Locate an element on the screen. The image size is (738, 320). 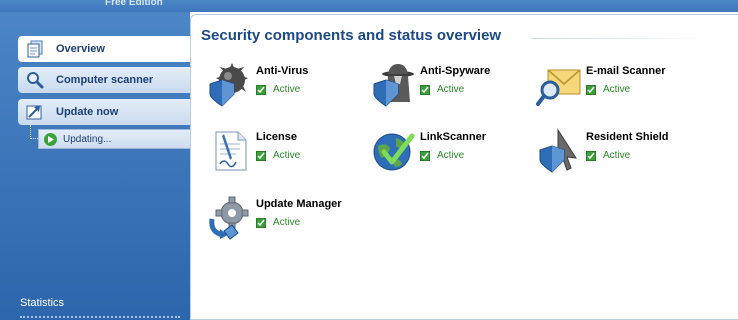
sidebar-item-label: Update now is located at coordinates (87, 112).